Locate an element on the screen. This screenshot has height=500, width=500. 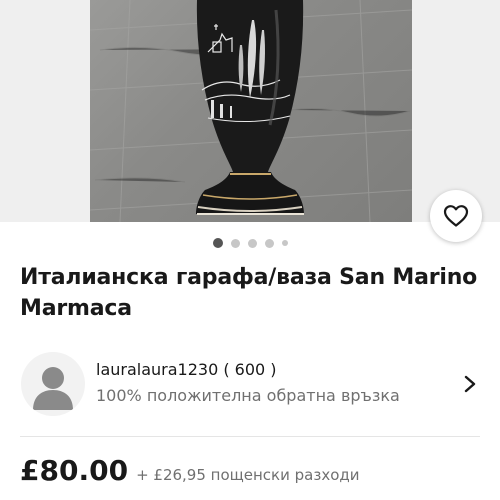
user-silhouette-icon is located at coordinates (53, 388).